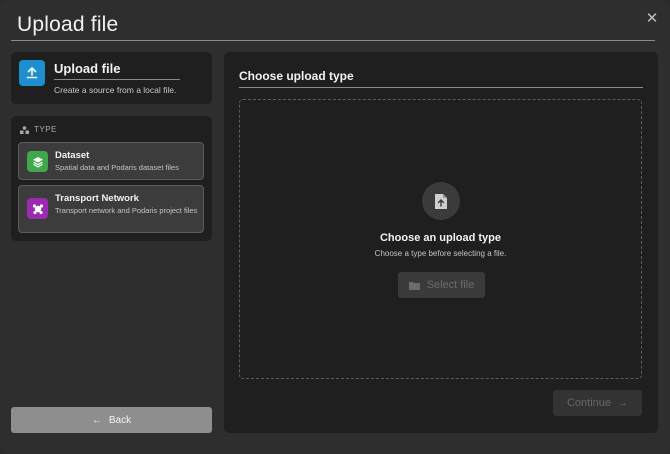 The width and height of the screenshot is (670, 454). Describe the element at coordinates (96, 420) in the screenshot. I see `arrow-left-icon: ←` at that location.